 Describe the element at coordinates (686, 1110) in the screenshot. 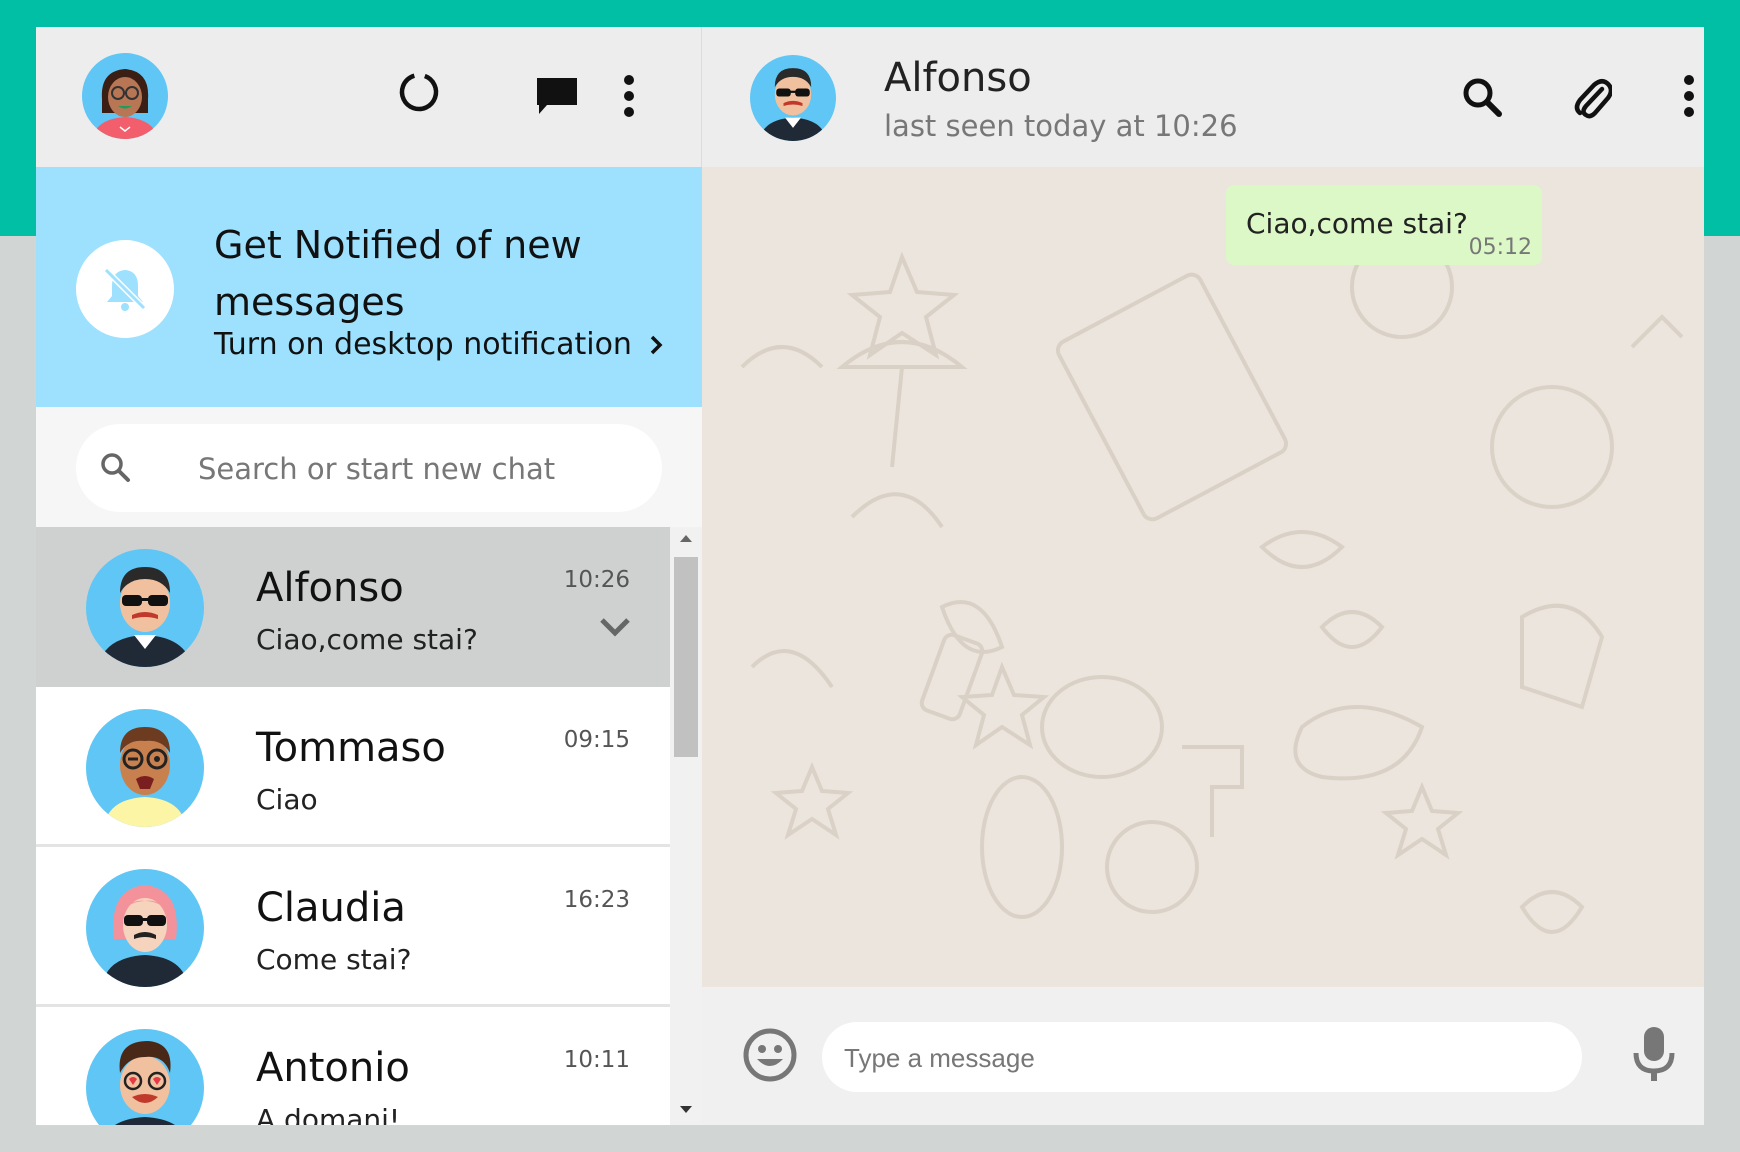

I see `scroll-down-arrow-icon` at that location.